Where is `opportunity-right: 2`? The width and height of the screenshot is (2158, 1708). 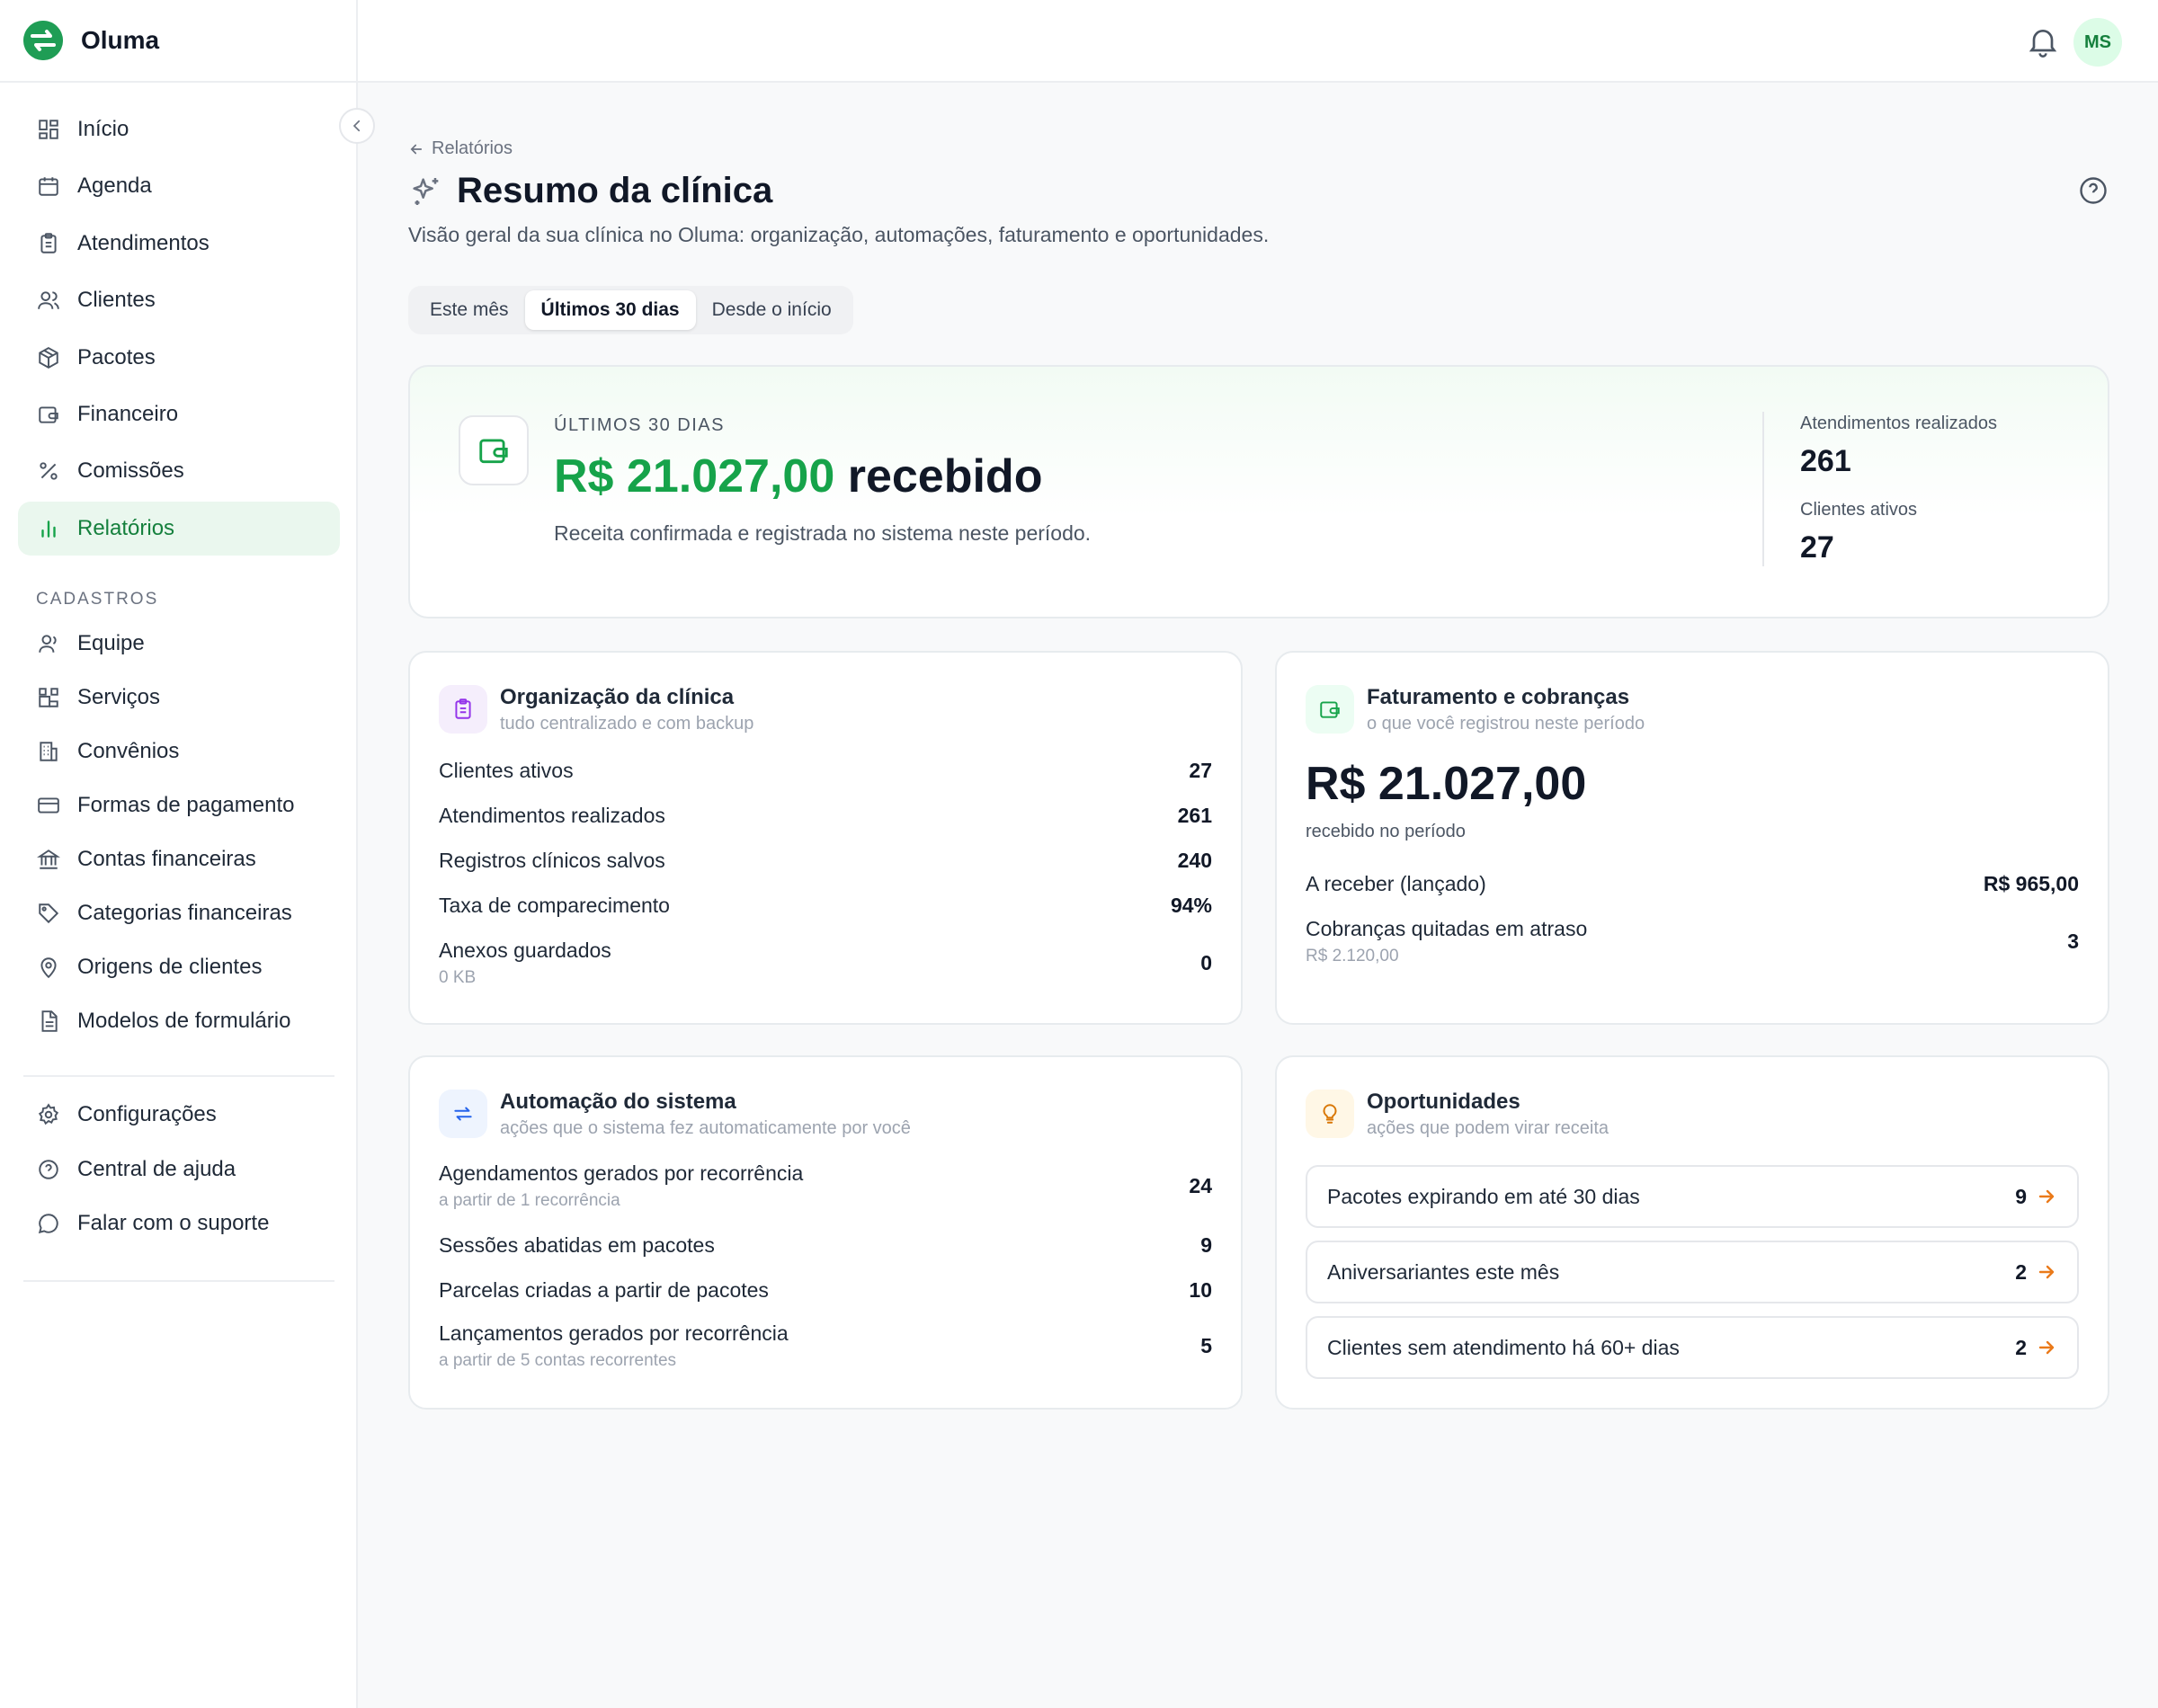
opportunity-right: 2 is located at coordinates (2036, 1272).